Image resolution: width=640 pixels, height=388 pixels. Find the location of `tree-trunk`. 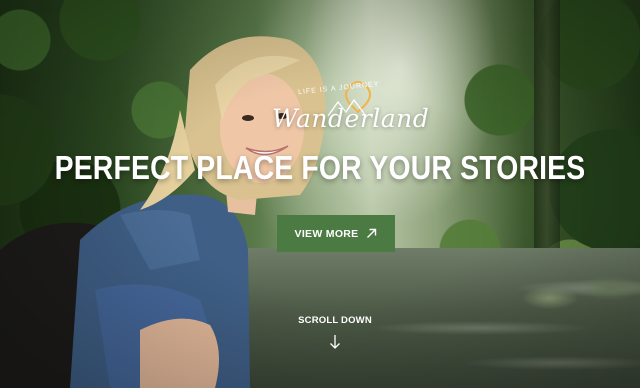

tree-trunk is located at coordinates (547, 125).